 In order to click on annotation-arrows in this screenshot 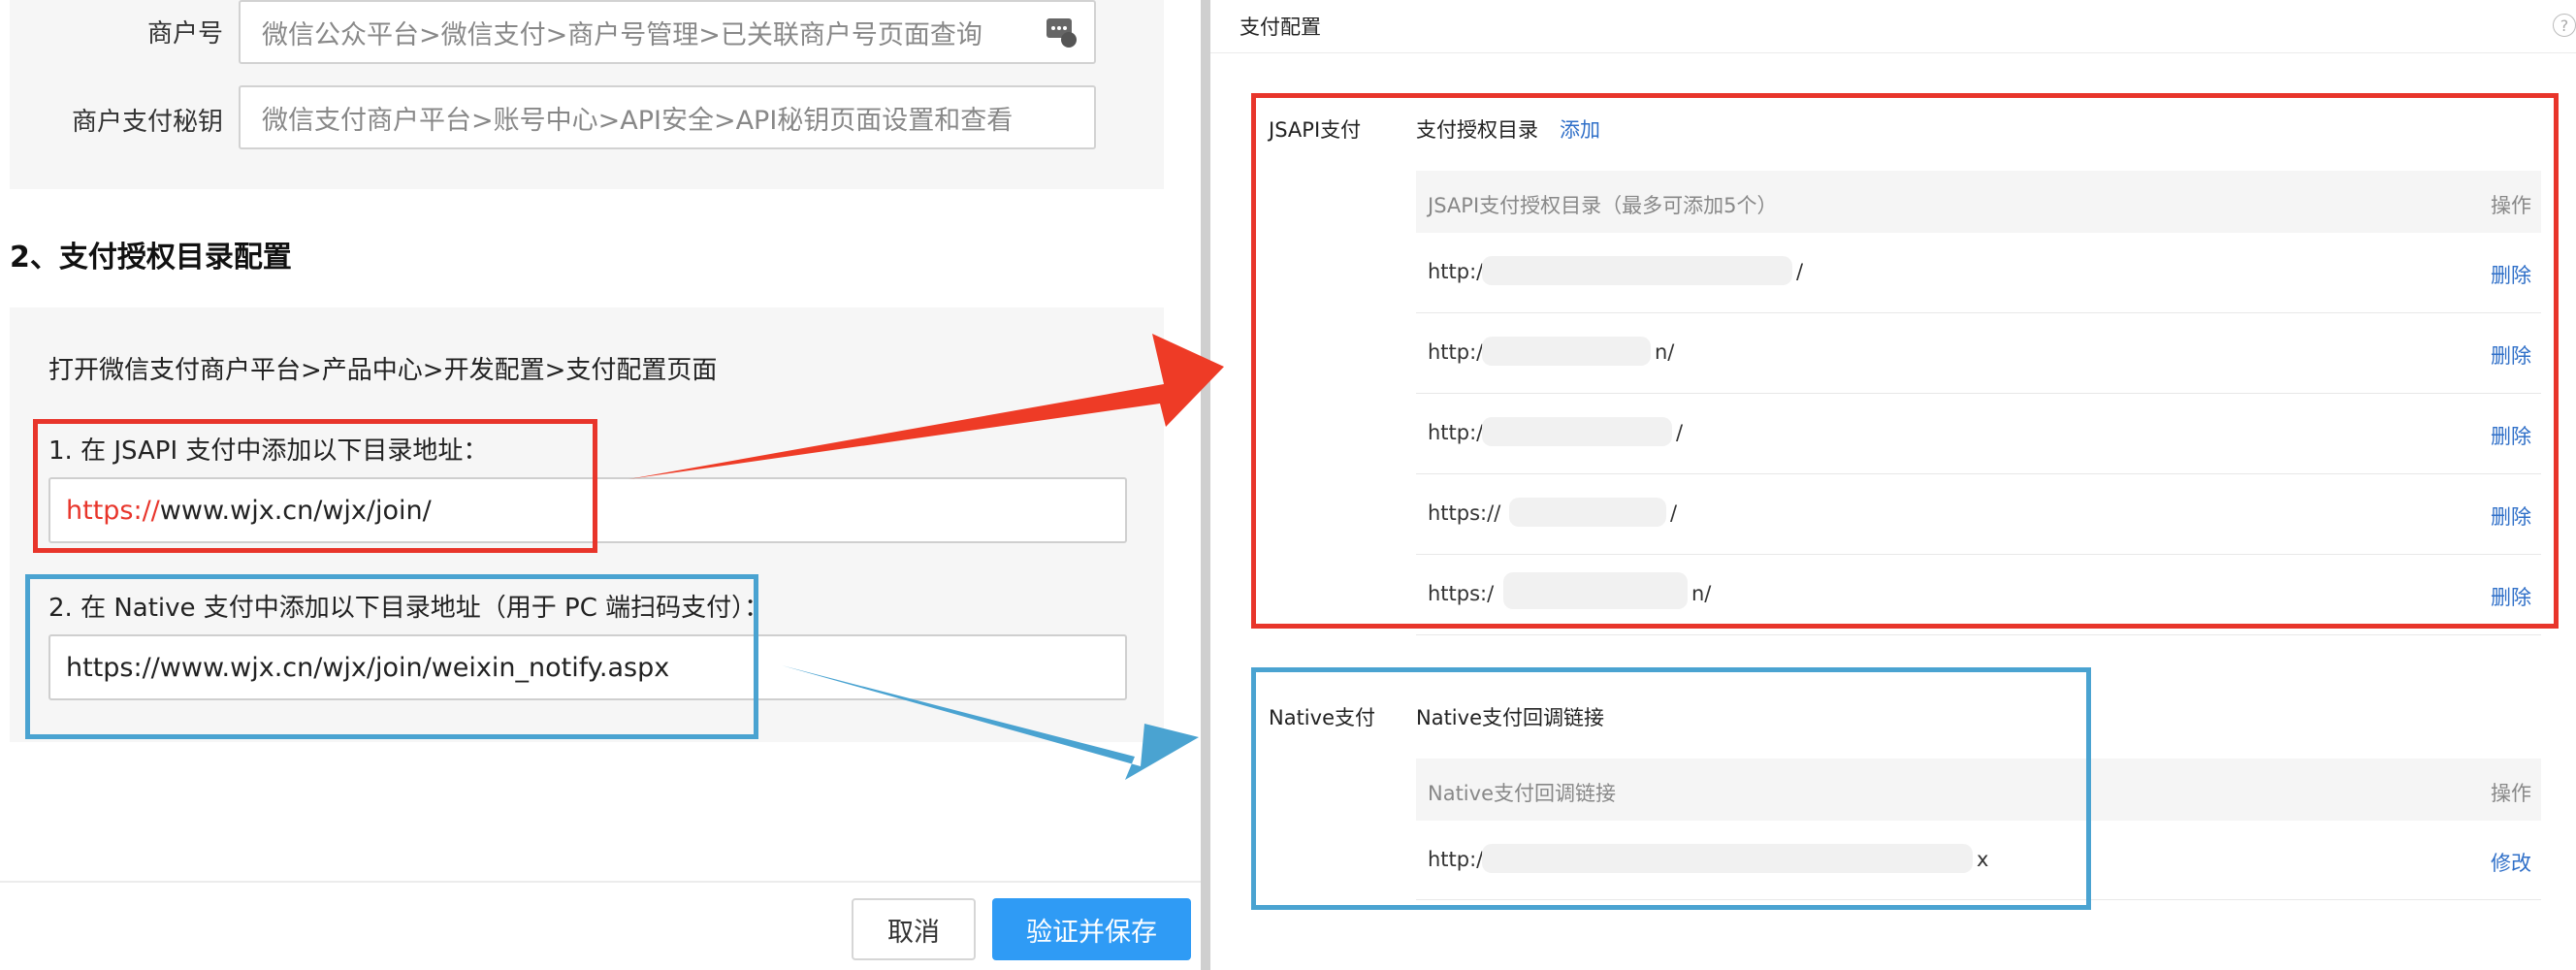, I will do `click(926, 557)`.